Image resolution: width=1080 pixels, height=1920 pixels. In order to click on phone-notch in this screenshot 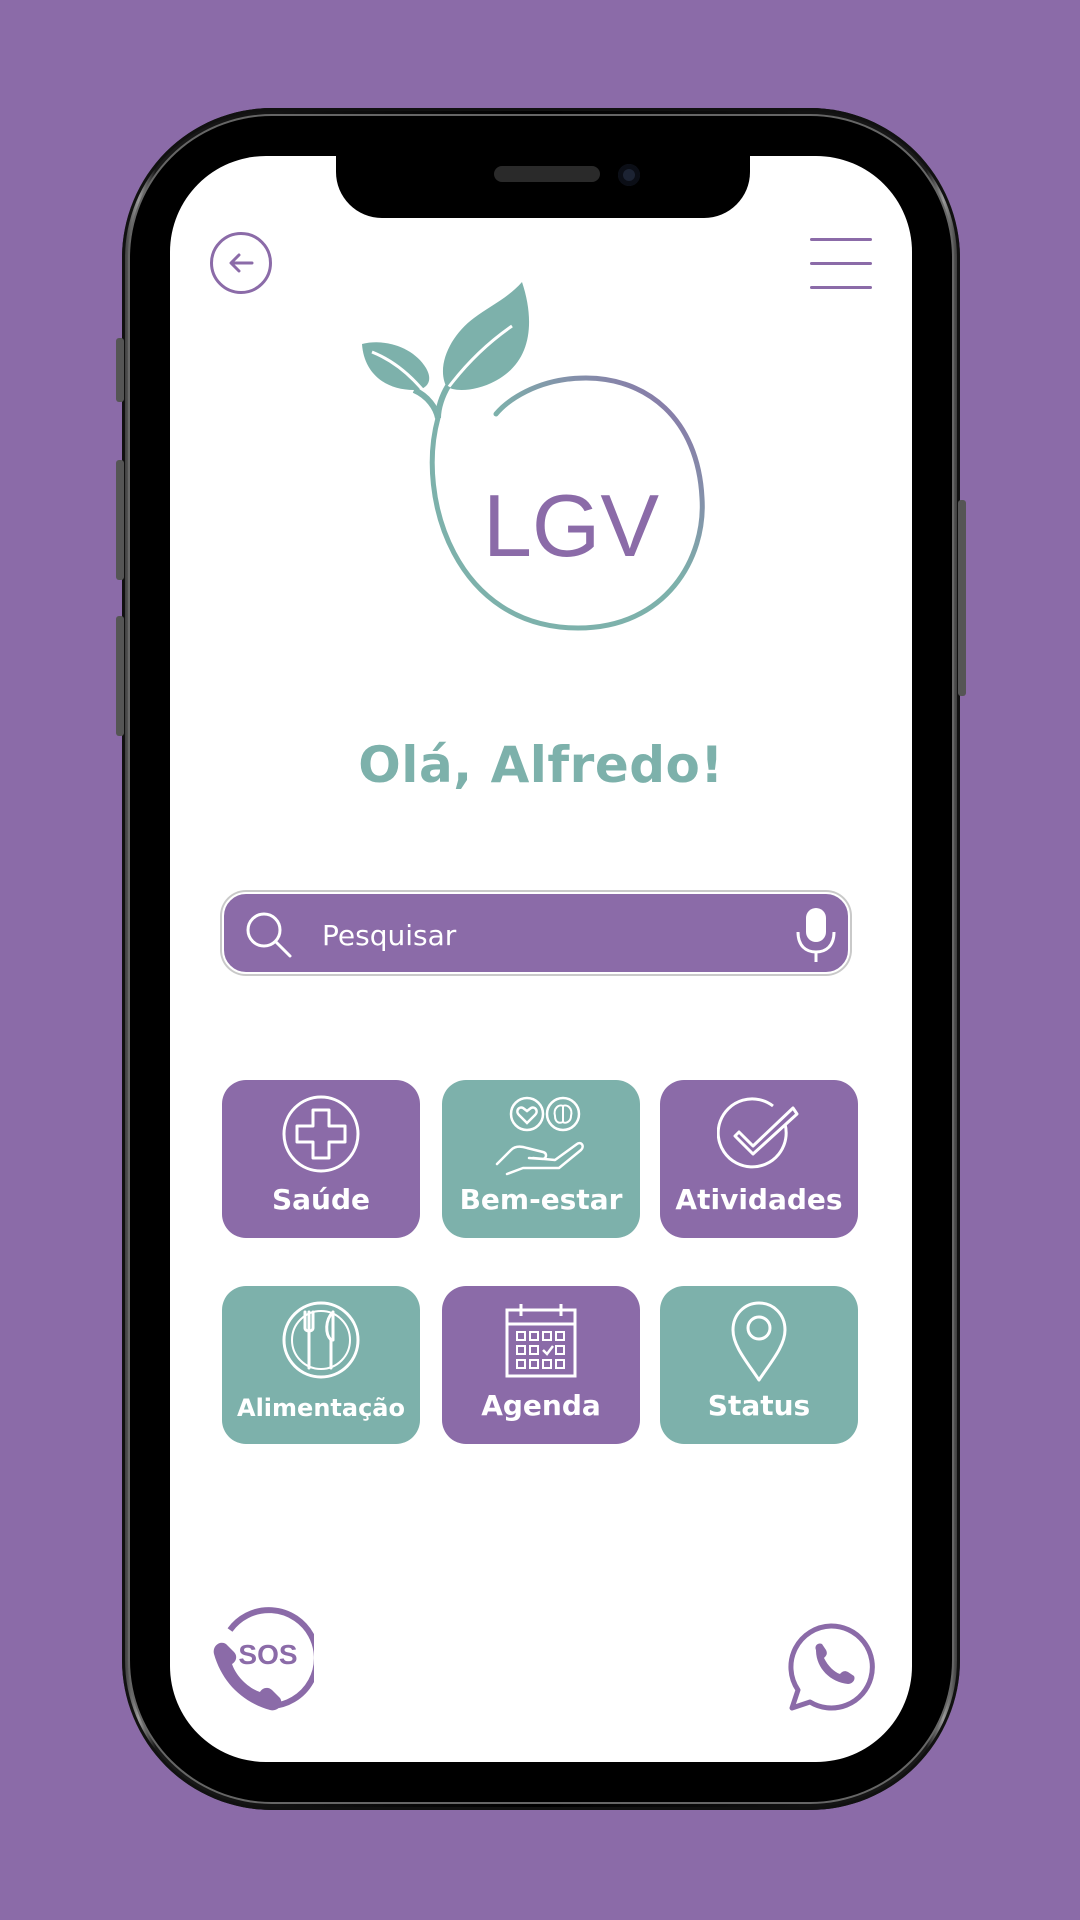, I will do `click(543, 187)`.